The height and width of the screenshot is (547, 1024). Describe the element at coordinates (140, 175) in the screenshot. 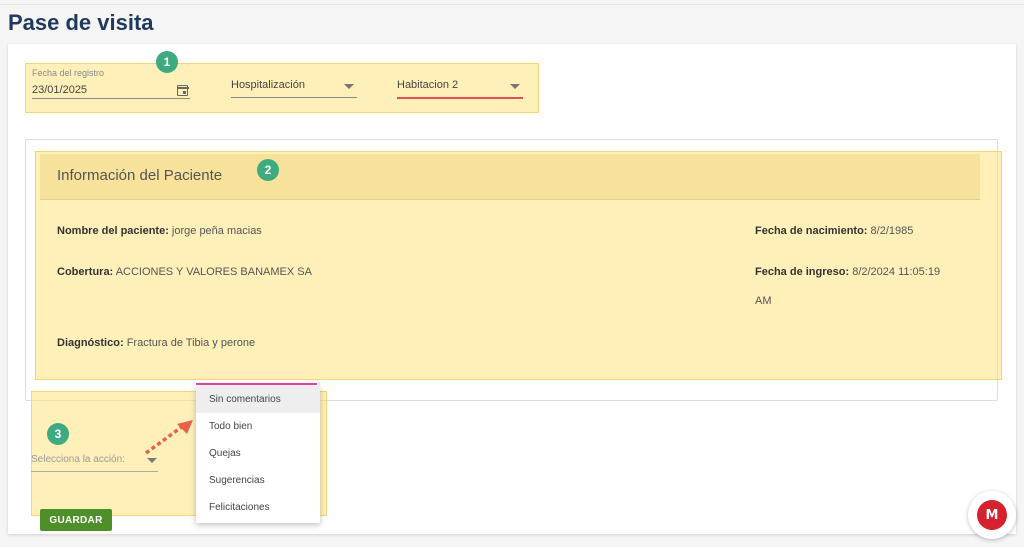

I see `patient-panel-title: Información del Paciente` at that location.